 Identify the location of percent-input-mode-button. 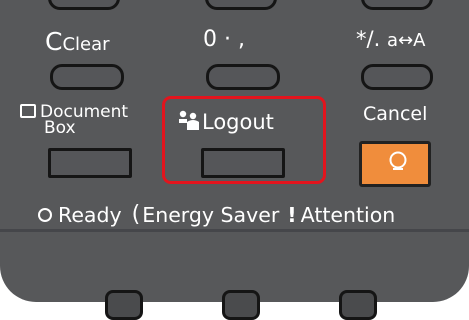
(397, 77).